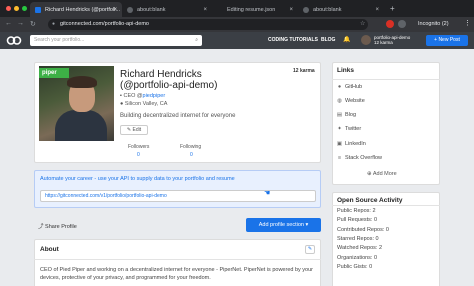  Describe the element at coordinates (363, 230) in the screenshot. I see `stat-contributed-repos: Contributed Repos: 0` at that location.